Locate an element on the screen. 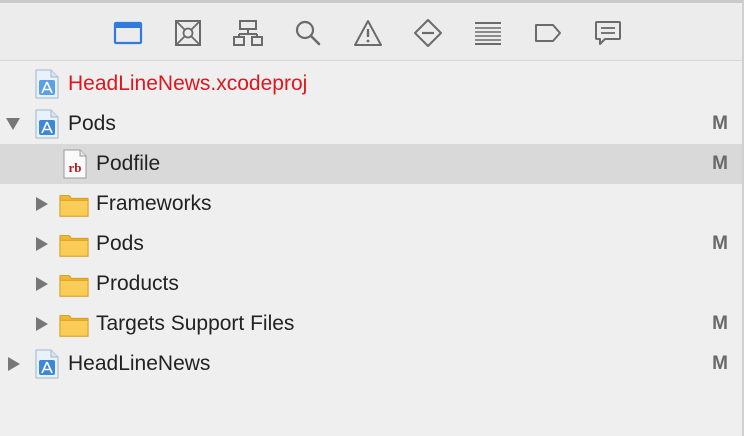 Image resolution: width=744 pixels, height=436 pixels. source-control-icon is located at coordinates (188, 33).